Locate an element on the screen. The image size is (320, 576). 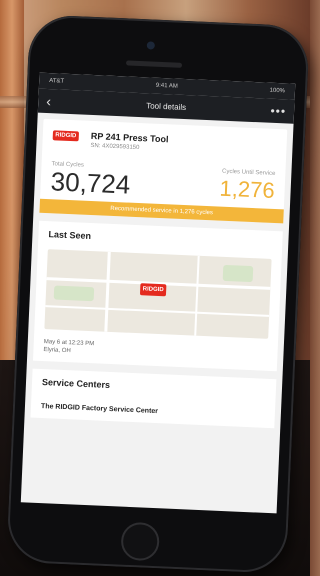
location-map: RIDGID is located at coordinates (158, 294).